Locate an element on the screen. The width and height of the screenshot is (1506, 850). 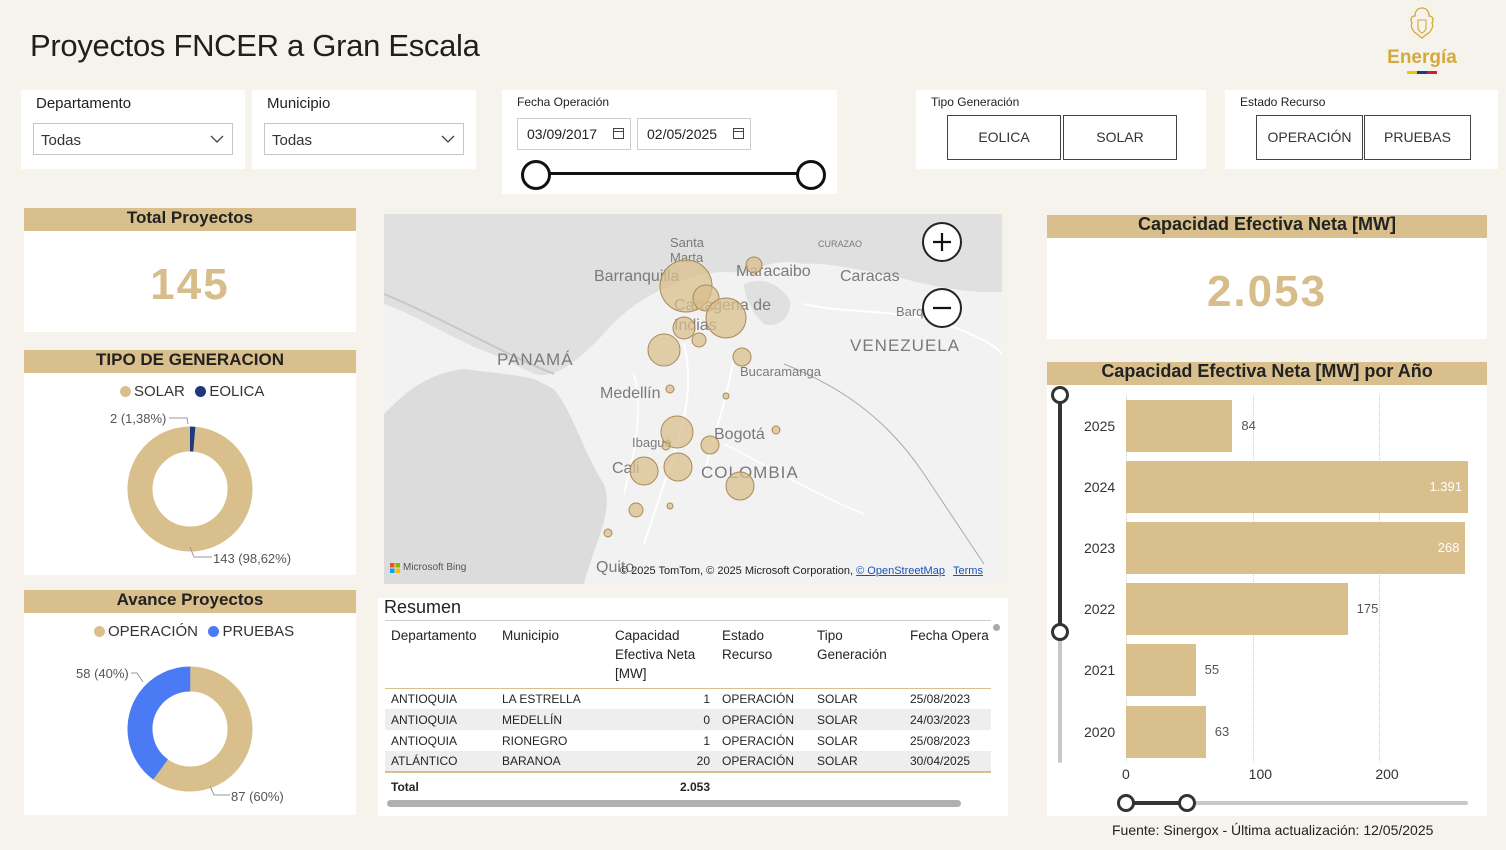
zoom-in-button is located at coordinates (942, 242).